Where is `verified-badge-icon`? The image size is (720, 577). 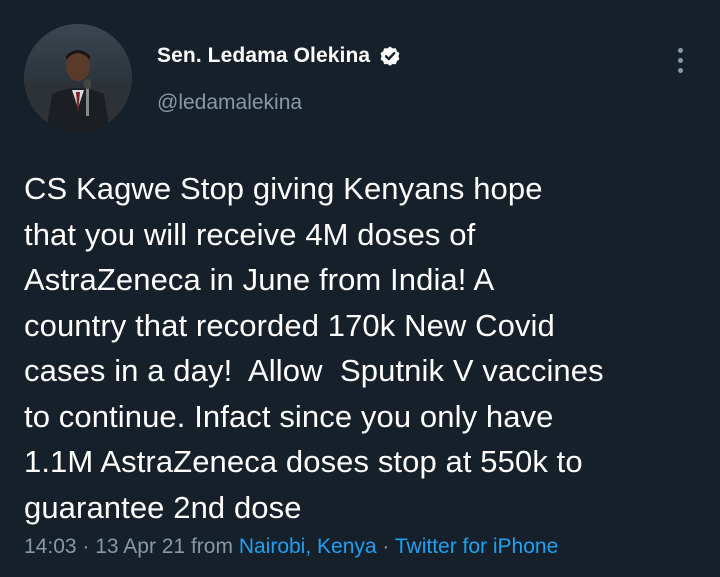 verified-badge-icon is located at coordinates (390, 56).